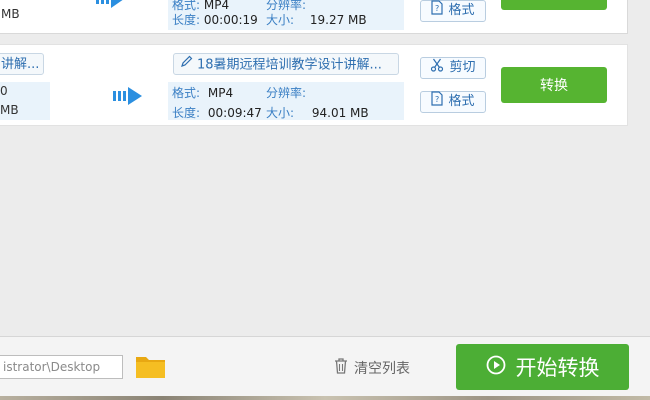  What do you see at coordinates (372, 368) in the screenshot?
I see `clear-list-button: 清空列表` at bounding box center [372, 368].